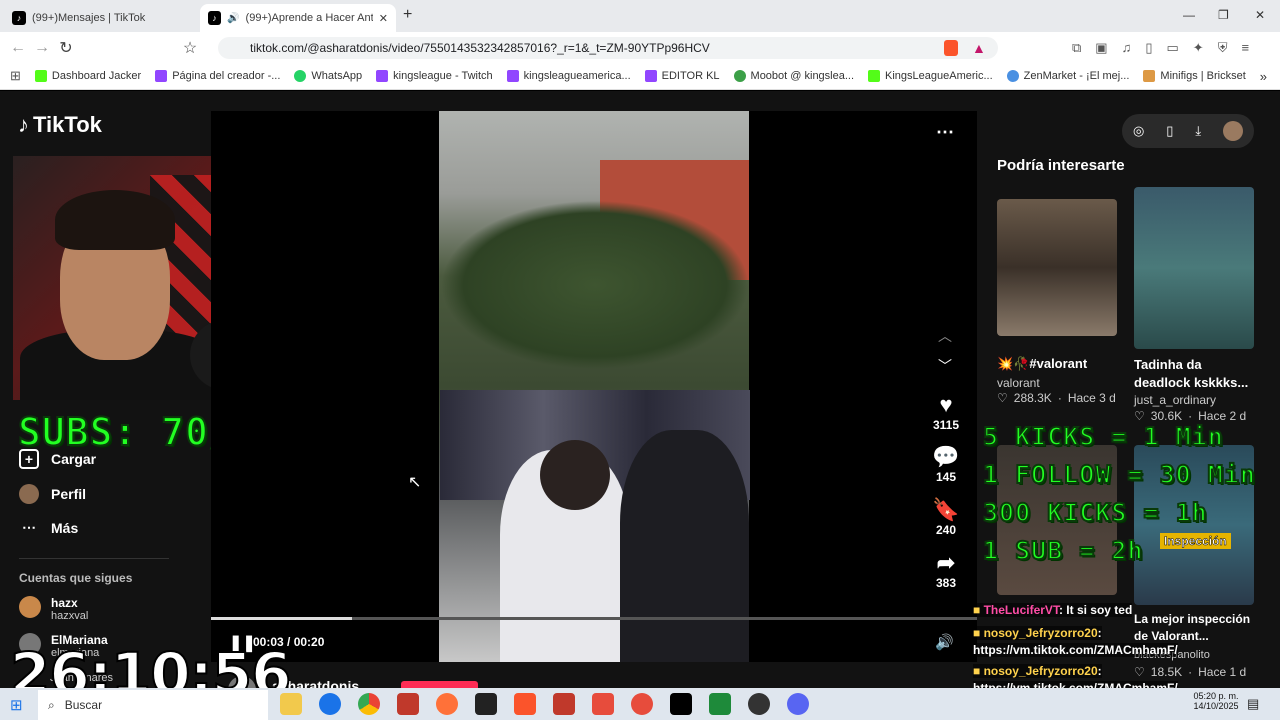 The height and width of the screenshot is (720, 1280). What do you see at coordinates (18, 48) in the screenshot?
I see `back-icon: ←` at bounding box center [18, 48].